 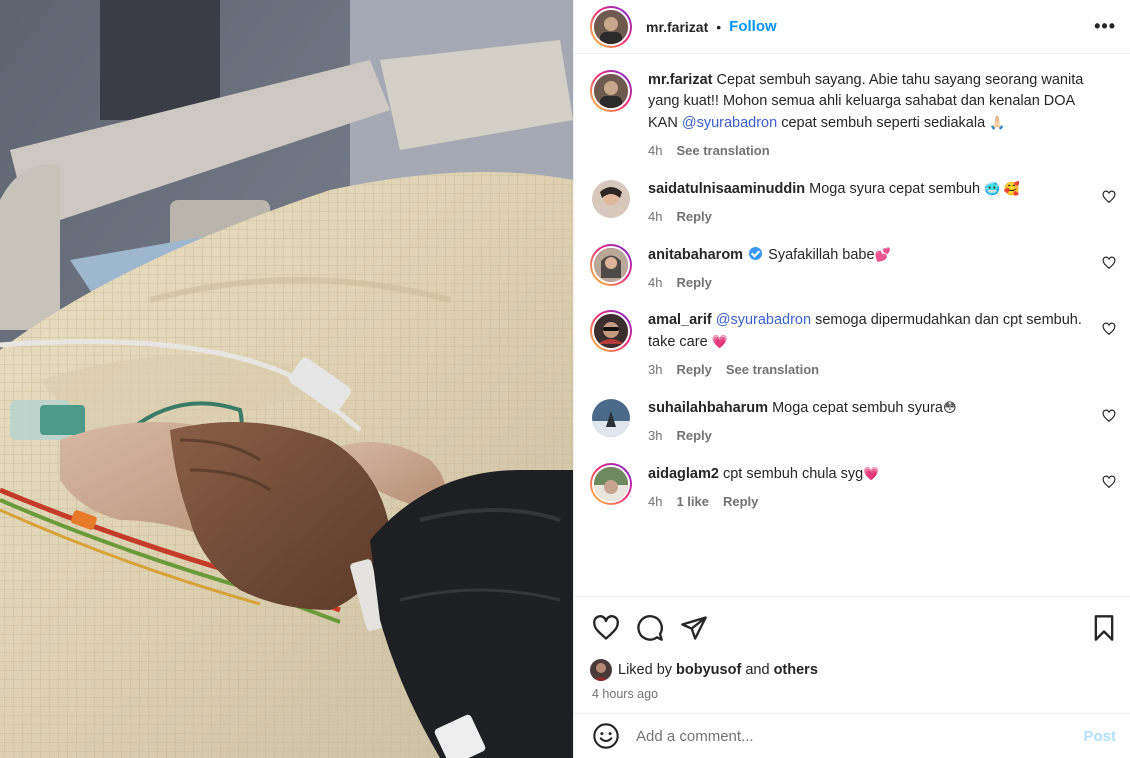 What do you see at coordinates (1002, 188) in the screenshot?
I see `comment-emoji: 🥶 🥰` at bounding box center [1002, 188].